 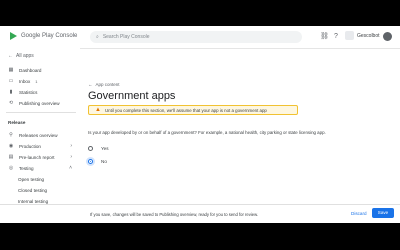 I want to click on brand-name: Google Play Console, so click(x=49, y=36).